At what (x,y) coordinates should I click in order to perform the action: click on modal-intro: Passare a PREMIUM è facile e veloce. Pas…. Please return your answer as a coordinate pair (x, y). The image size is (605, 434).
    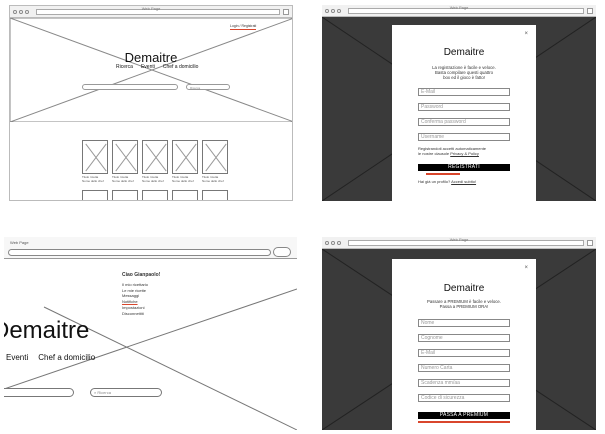
    Looking at the image, I should click on (464, 304).